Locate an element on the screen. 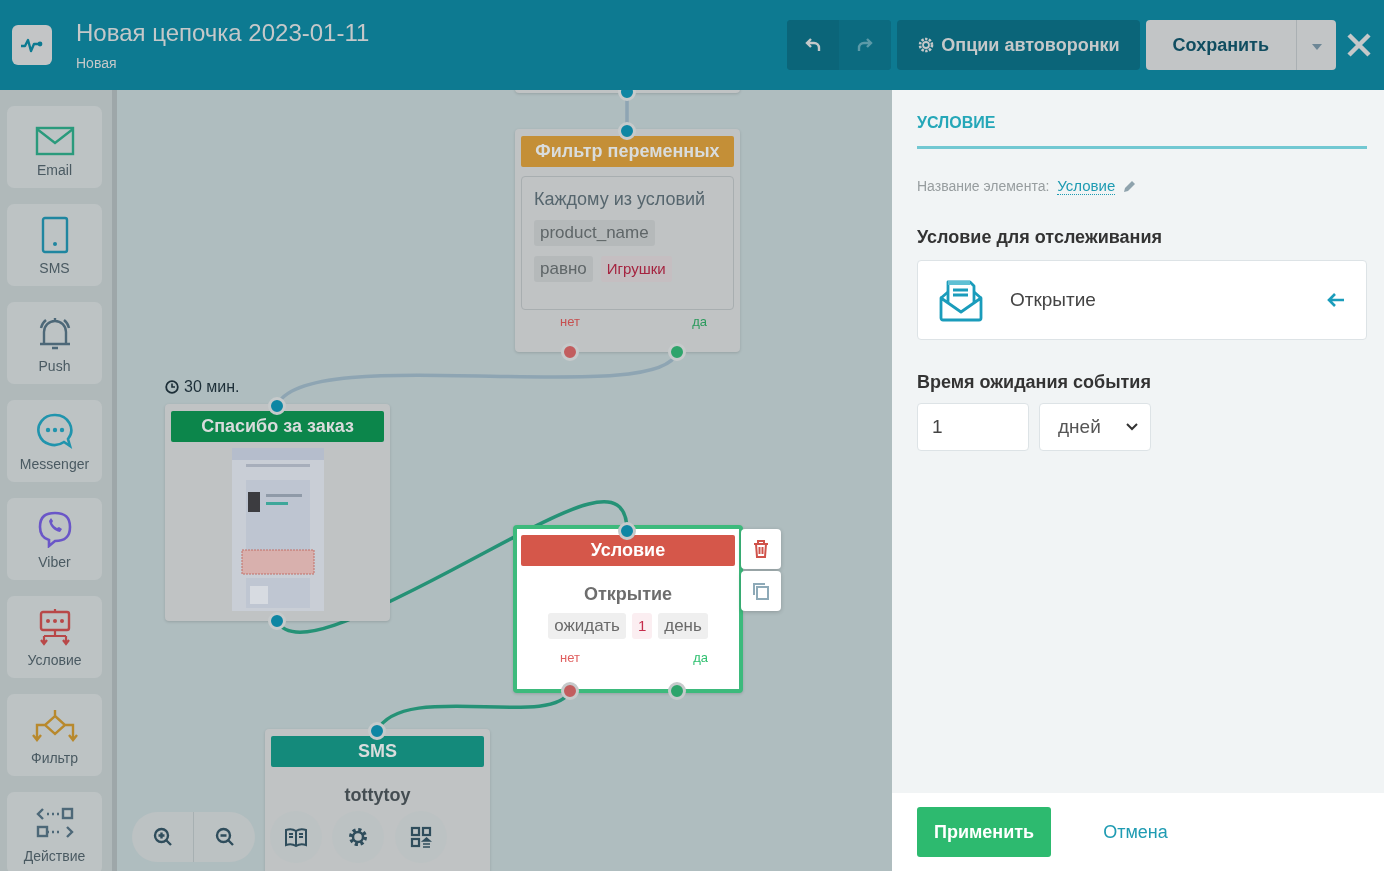 The width and height of the screenshot is (1384, 871). phone-bubble-icon is located at coordinates (54, 529).